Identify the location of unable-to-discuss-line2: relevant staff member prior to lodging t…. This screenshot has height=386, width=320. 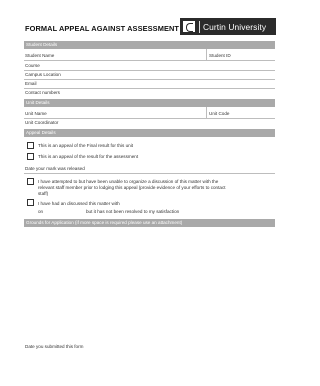
(132, 187).